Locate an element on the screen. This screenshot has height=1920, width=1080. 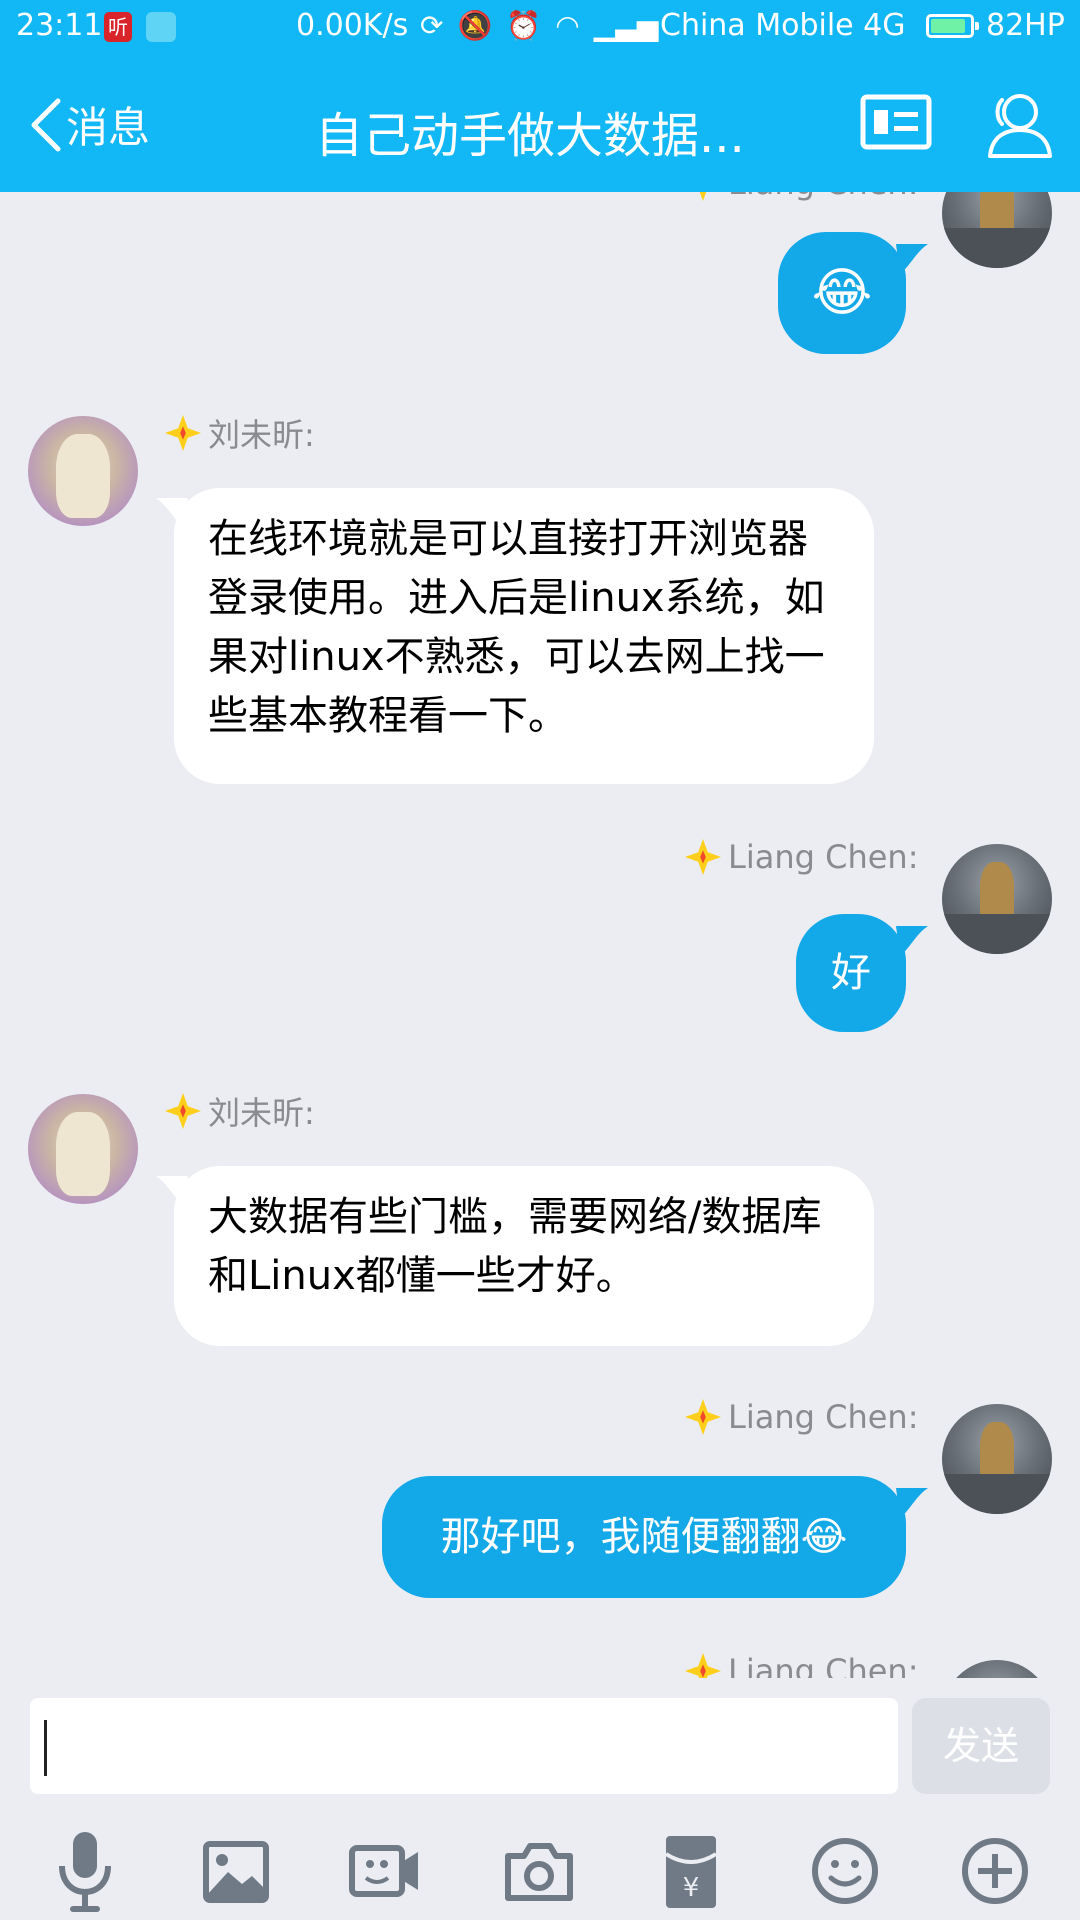
battery-label: 82HP is located at coordinates (1025, 25).